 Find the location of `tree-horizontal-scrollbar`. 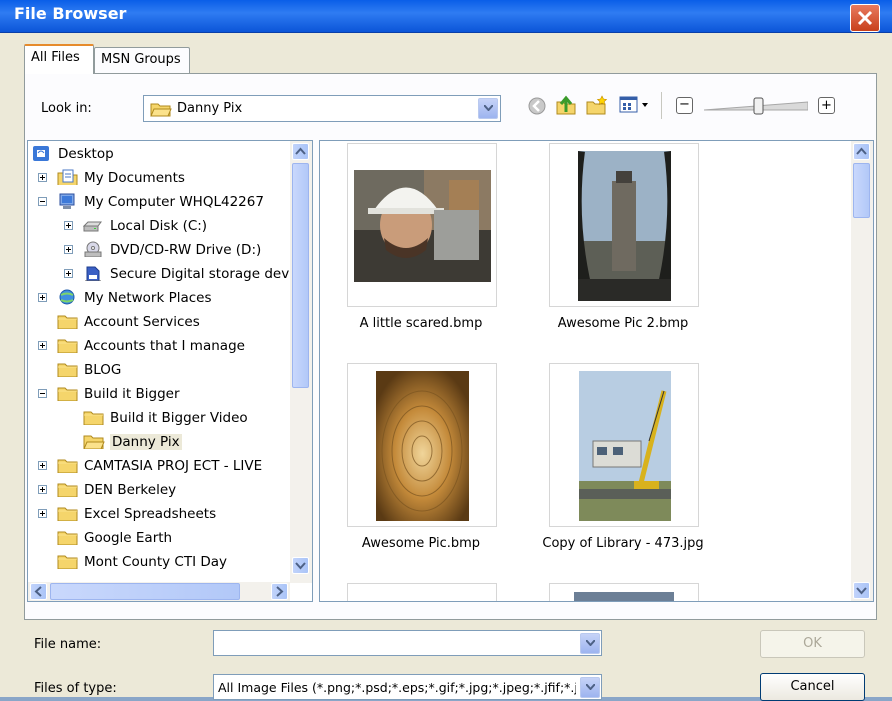

tree-horizontal-scrollbar is located at coordinates (159, 591).